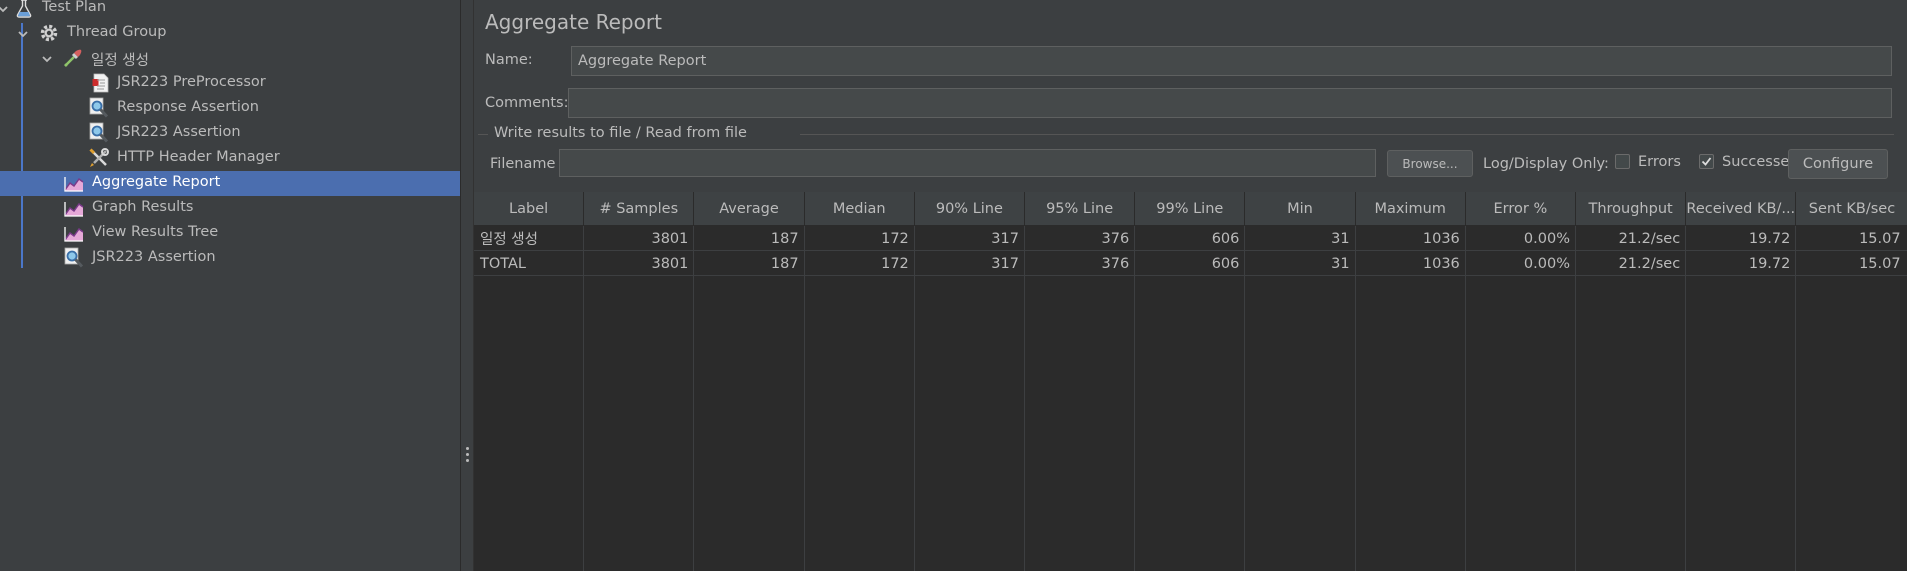  What do you see at coordinates (230, 258) in the screenshot?
I see `tree-item-jsr223-assertion-2: JSR223 Assertion` at bounding box center [230, 258].